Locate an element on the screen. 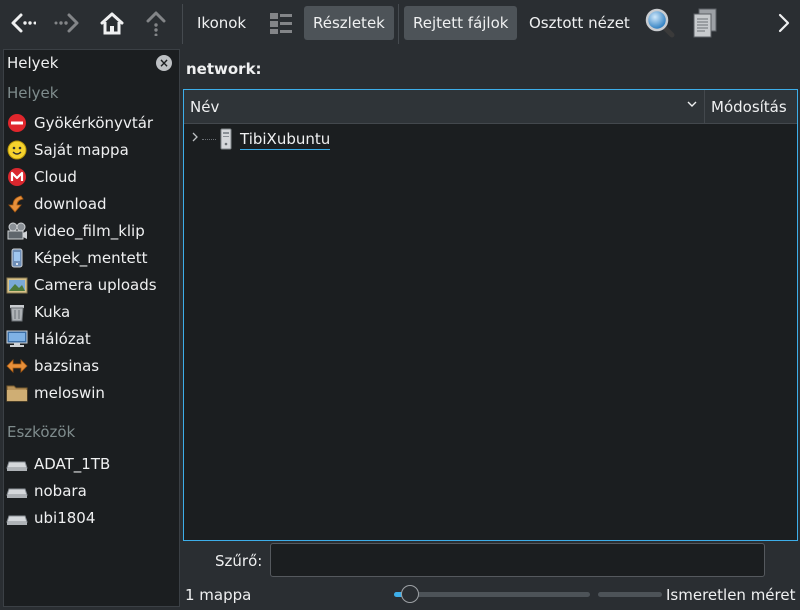 This screenshot has width=800, height=610. sidebar-item-label: Képek_mentett is located at coordinates (91, 258).